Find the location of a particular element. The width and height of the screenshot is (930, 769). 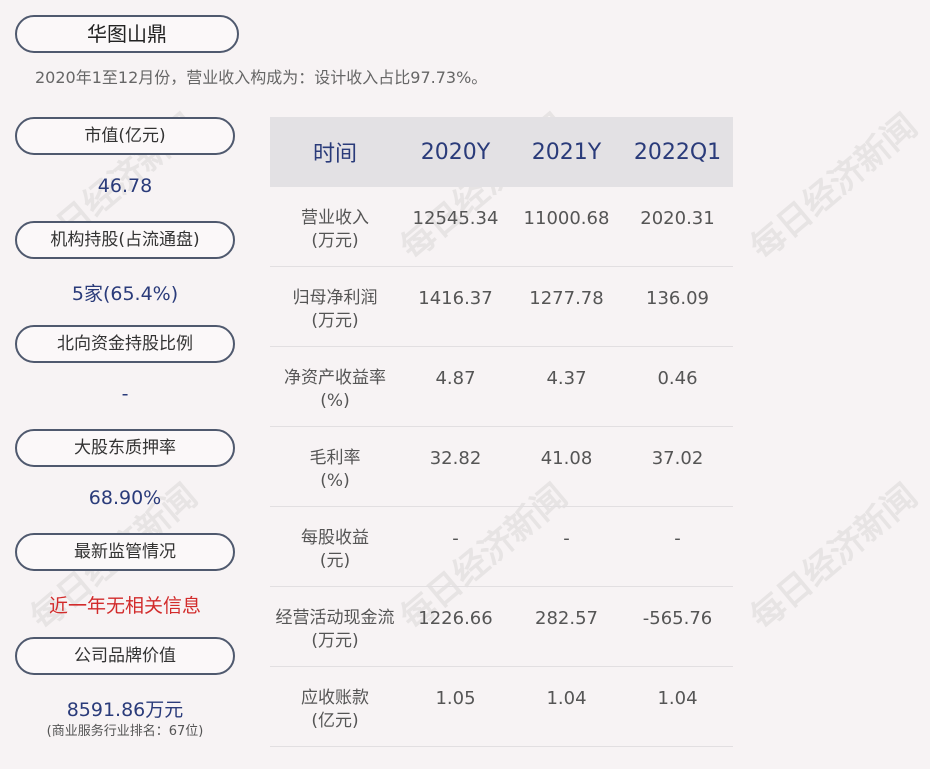

row-label: 应收账款 (亿元) is located at coordinates (335, 706).